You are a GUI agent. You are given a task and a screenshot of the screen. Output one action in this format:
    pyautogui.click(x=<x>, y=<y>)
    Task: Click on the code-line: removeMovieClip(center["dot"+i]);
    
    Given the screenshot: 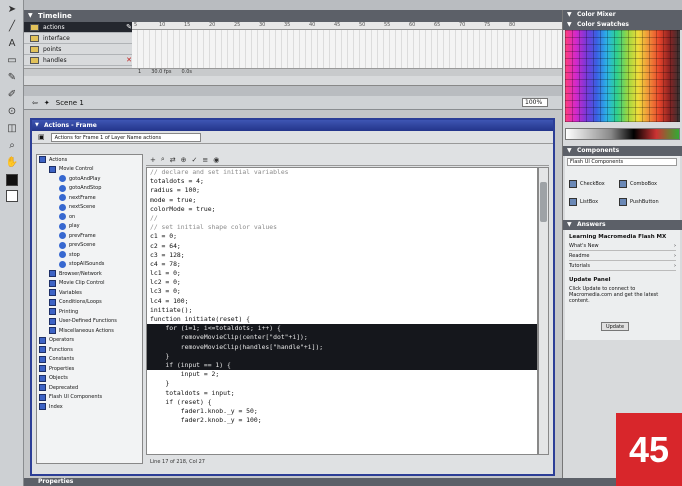 What is the action you would take?
    pyautogui.click(x=342, y=338)
    